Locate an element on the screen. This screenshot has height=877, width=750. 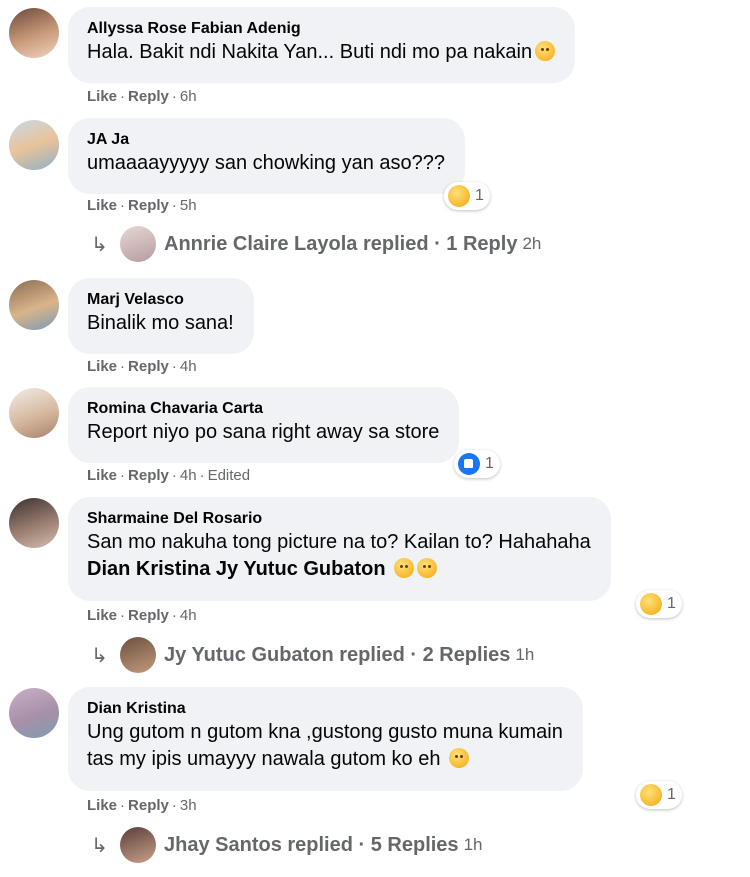
comment-text-line2: Dian Kristina Jy Yutuc Gubaton is located at coordinates (339, 569).